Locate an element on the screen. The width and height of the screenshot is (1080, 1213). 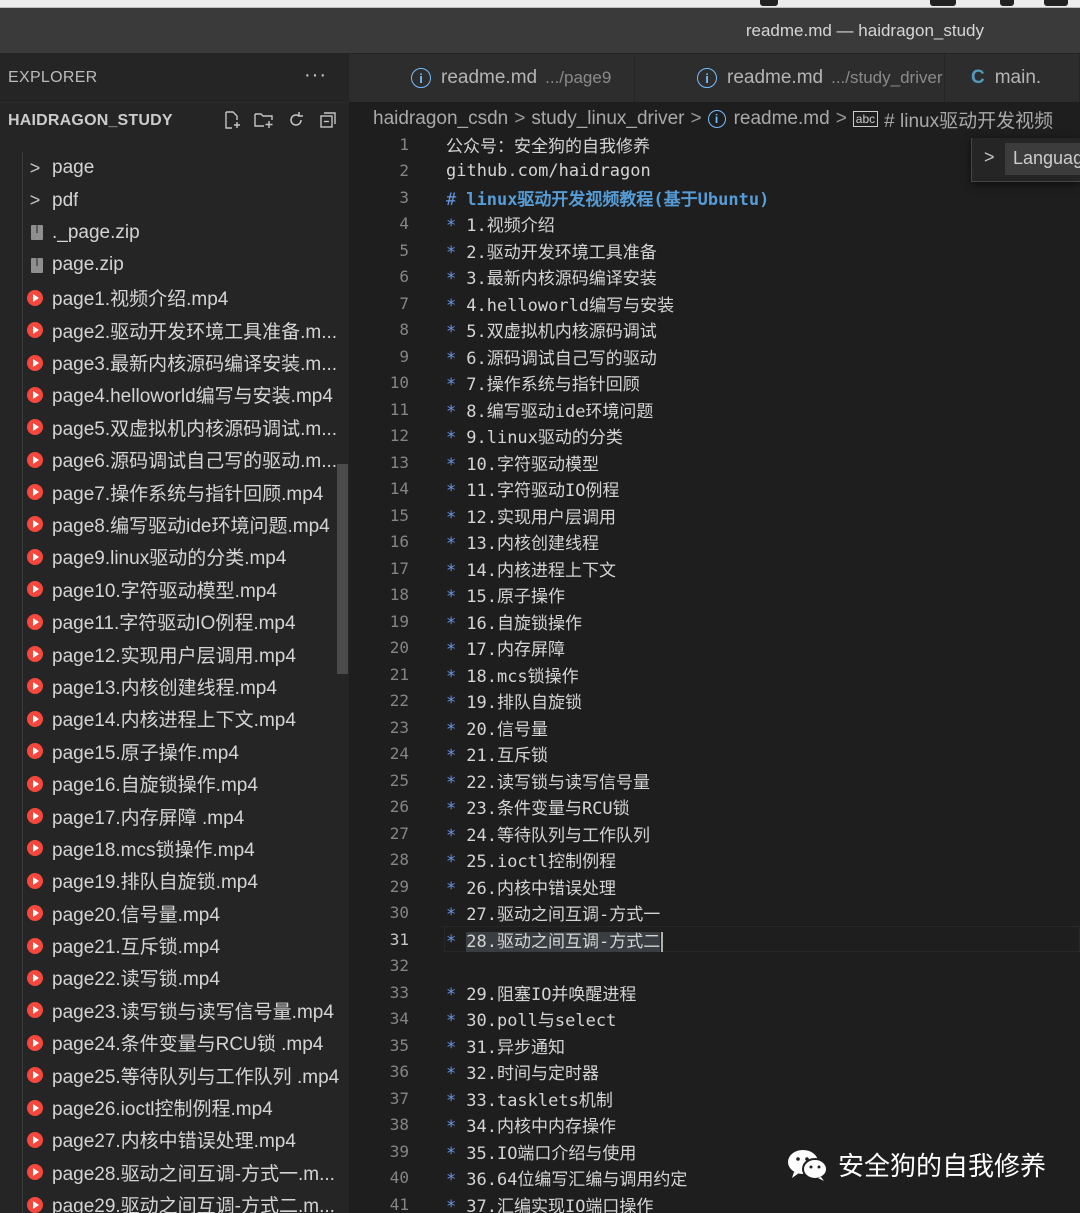
tree-file: page21.互斥锁.mp4 is located at coordinates (174, 945).